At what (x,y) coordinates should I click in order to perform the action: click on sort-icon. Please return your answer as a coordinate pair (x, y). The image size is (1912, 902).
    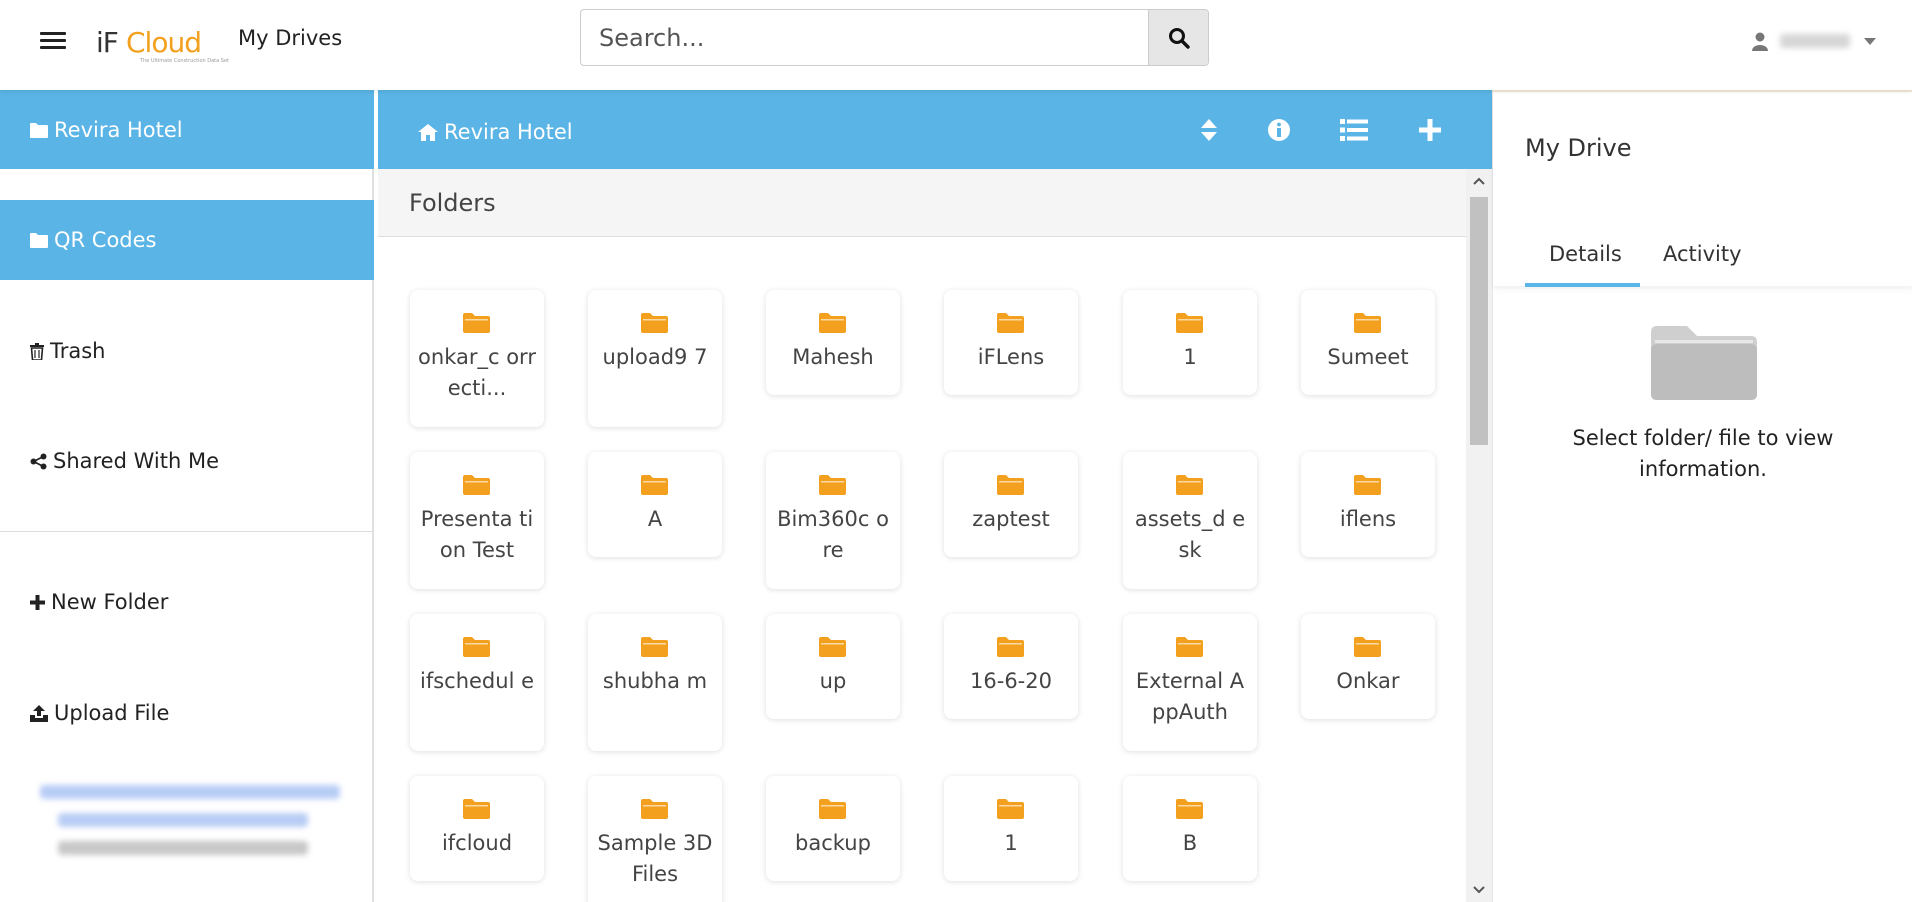
    Looking at the image, I should click on (1209, 130).